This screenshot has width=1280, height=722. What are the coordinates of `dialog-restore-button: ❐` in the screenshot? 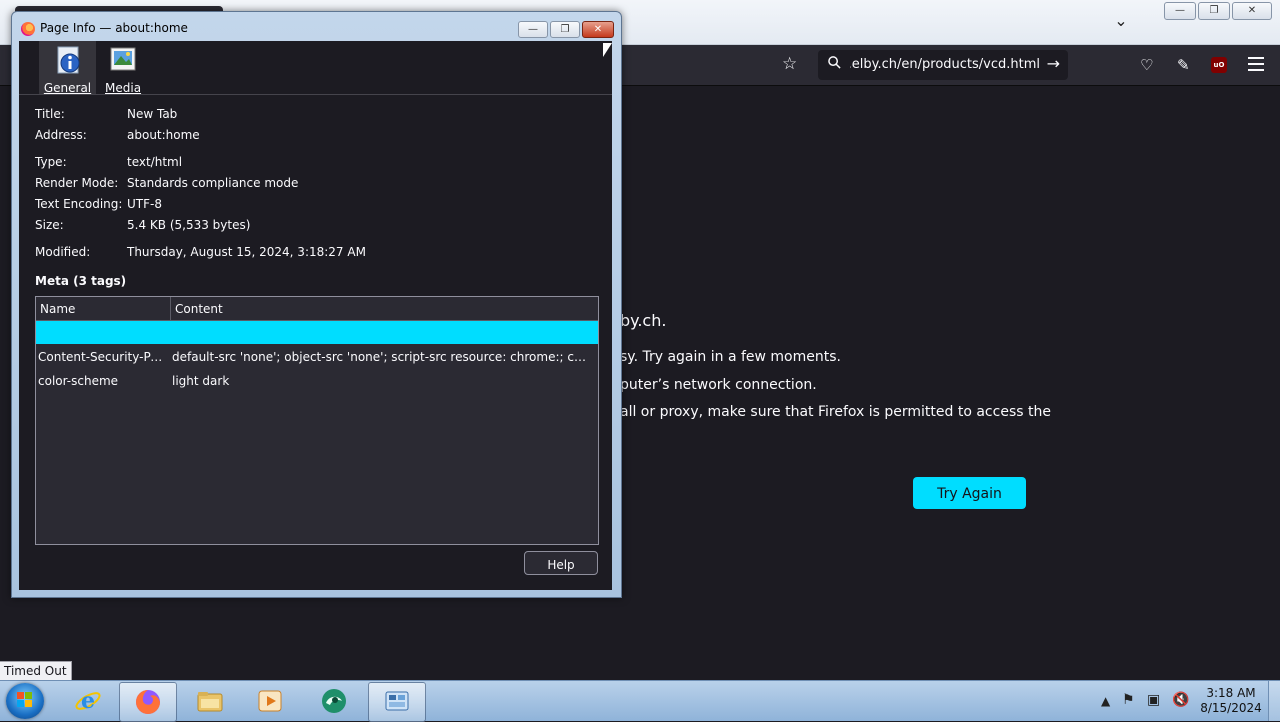 It's located at (565, 29).